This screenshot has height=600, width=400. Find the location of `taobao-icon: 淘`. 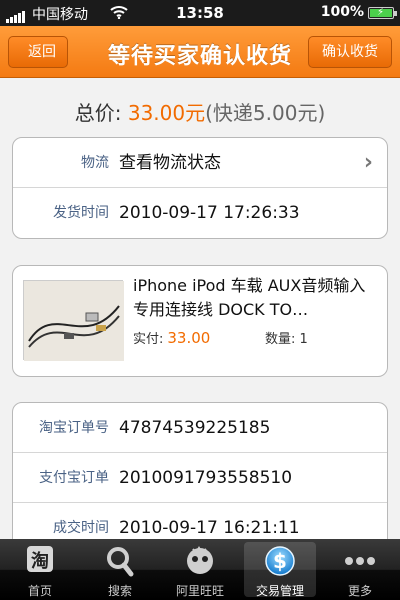

taobao-icon: 淘 is located at coordinates (40, 562).